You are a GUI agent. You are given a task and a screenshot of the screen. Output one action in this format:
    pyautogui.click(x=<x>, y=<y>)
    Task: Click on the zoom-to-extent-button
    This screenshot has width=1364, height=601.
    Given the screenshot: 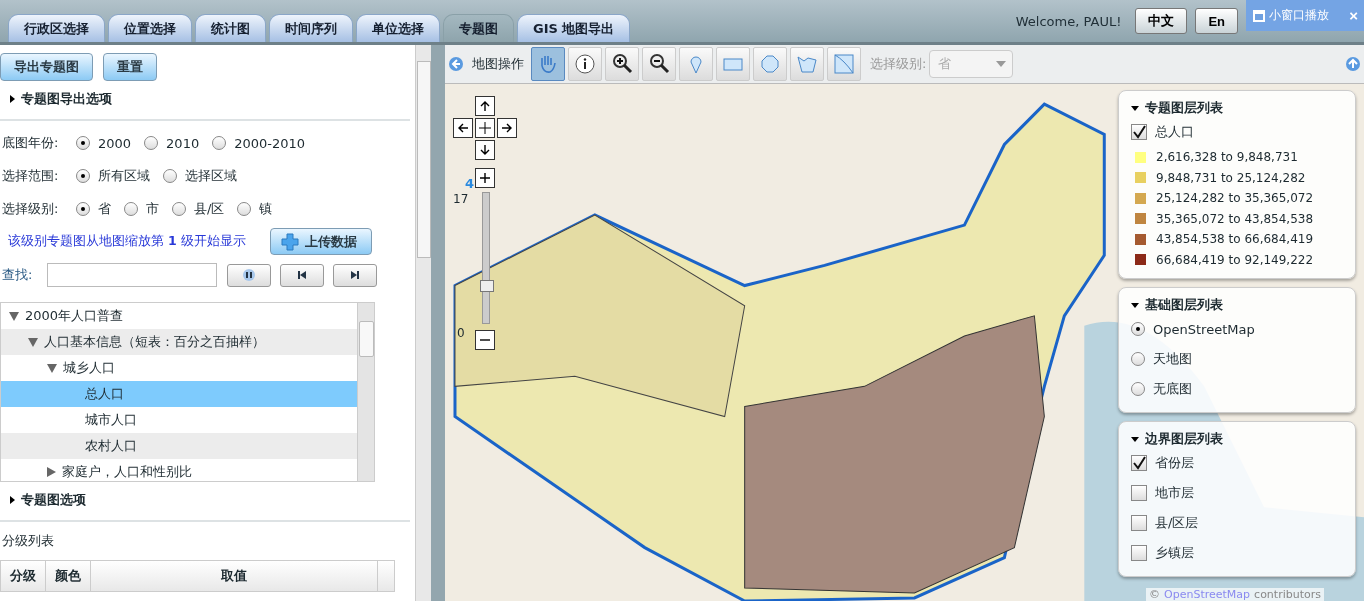 What is the action you would take?
    pyautogui.click(x=485, y=128)
    